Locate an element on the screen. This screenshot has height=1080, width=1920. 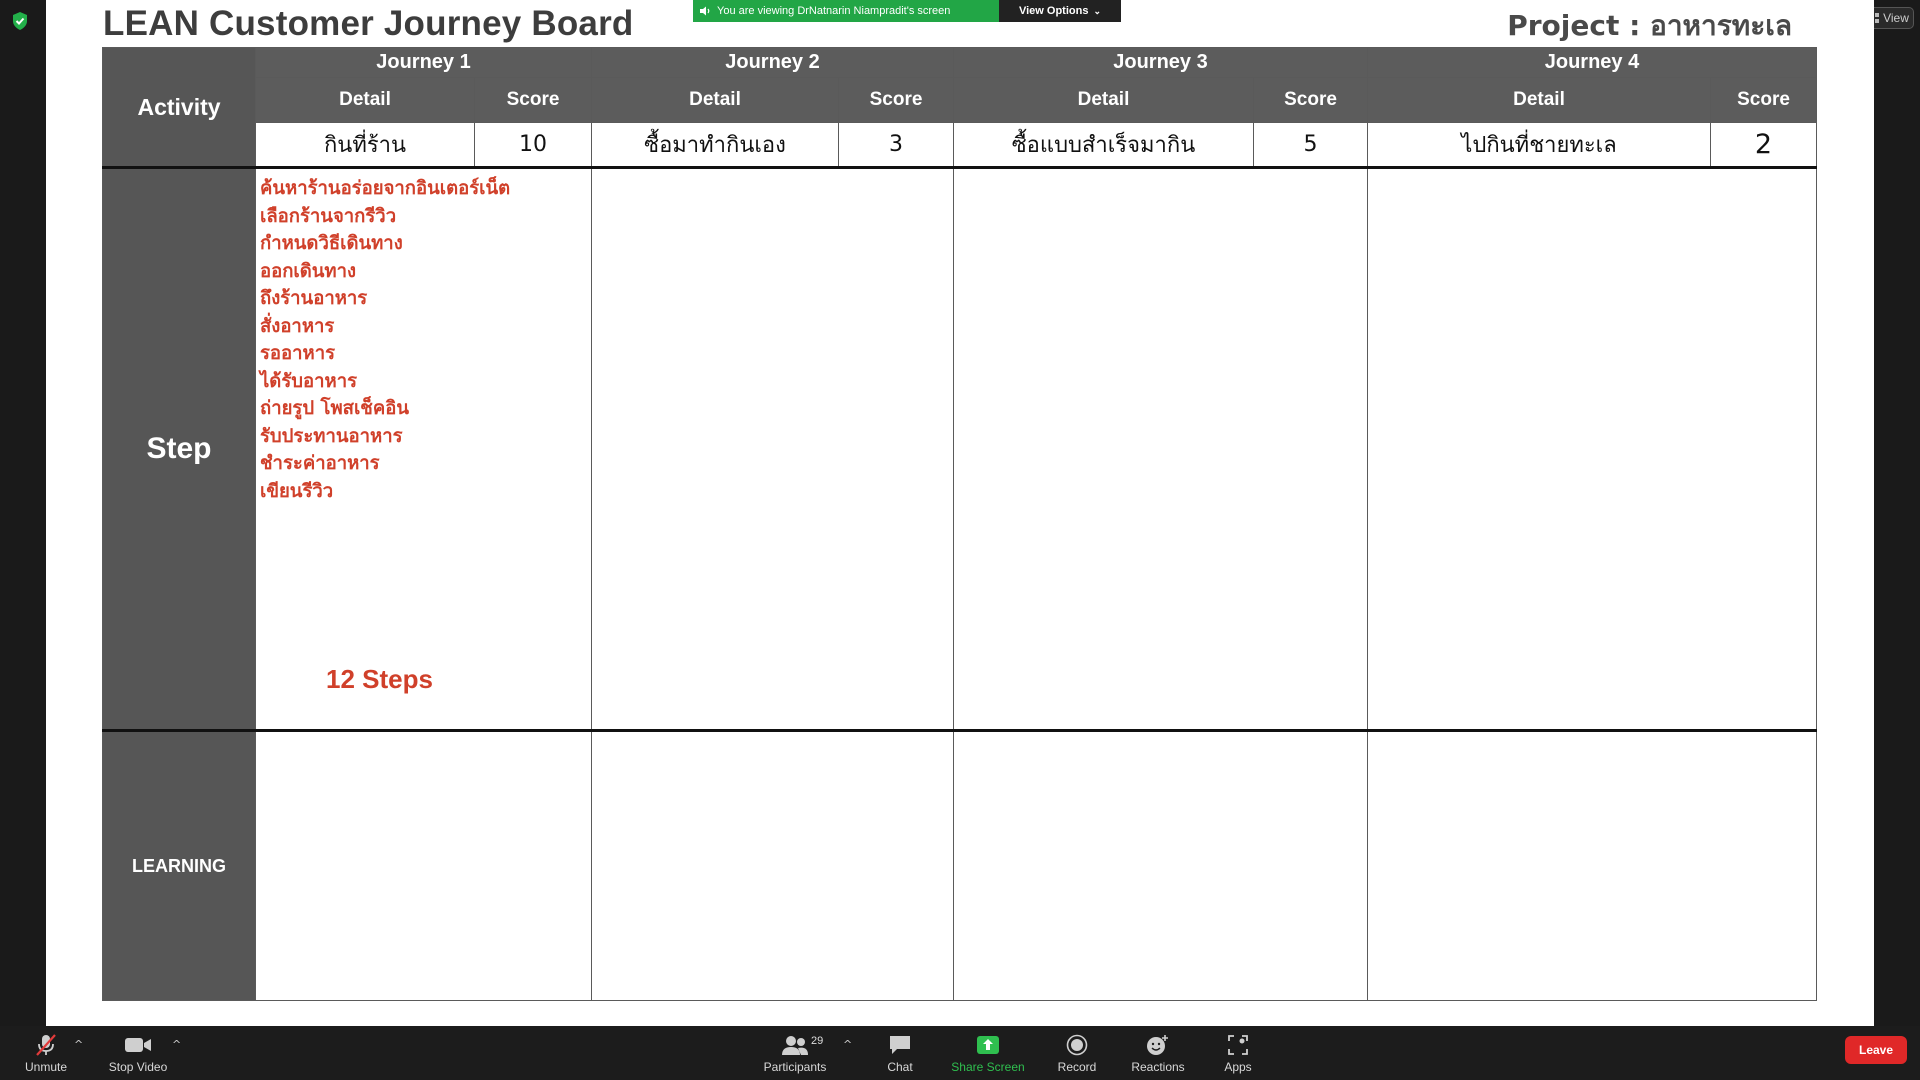
journey-2-detail-header: Detail is located at coordinates (715, 100).